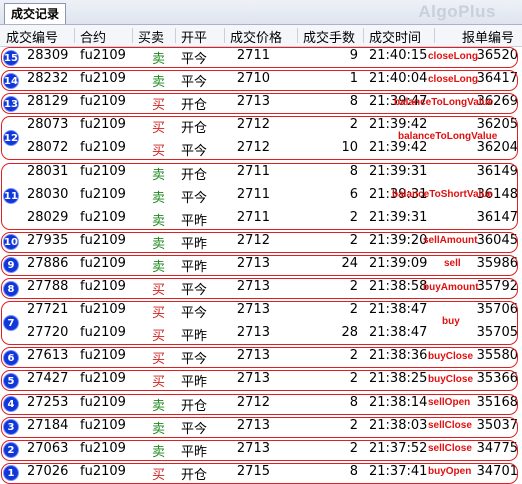 The width and height of the screenshot is (522, 484). I want to click on title-bar: 成交记录 AlgoPlus, so click(261, 12).